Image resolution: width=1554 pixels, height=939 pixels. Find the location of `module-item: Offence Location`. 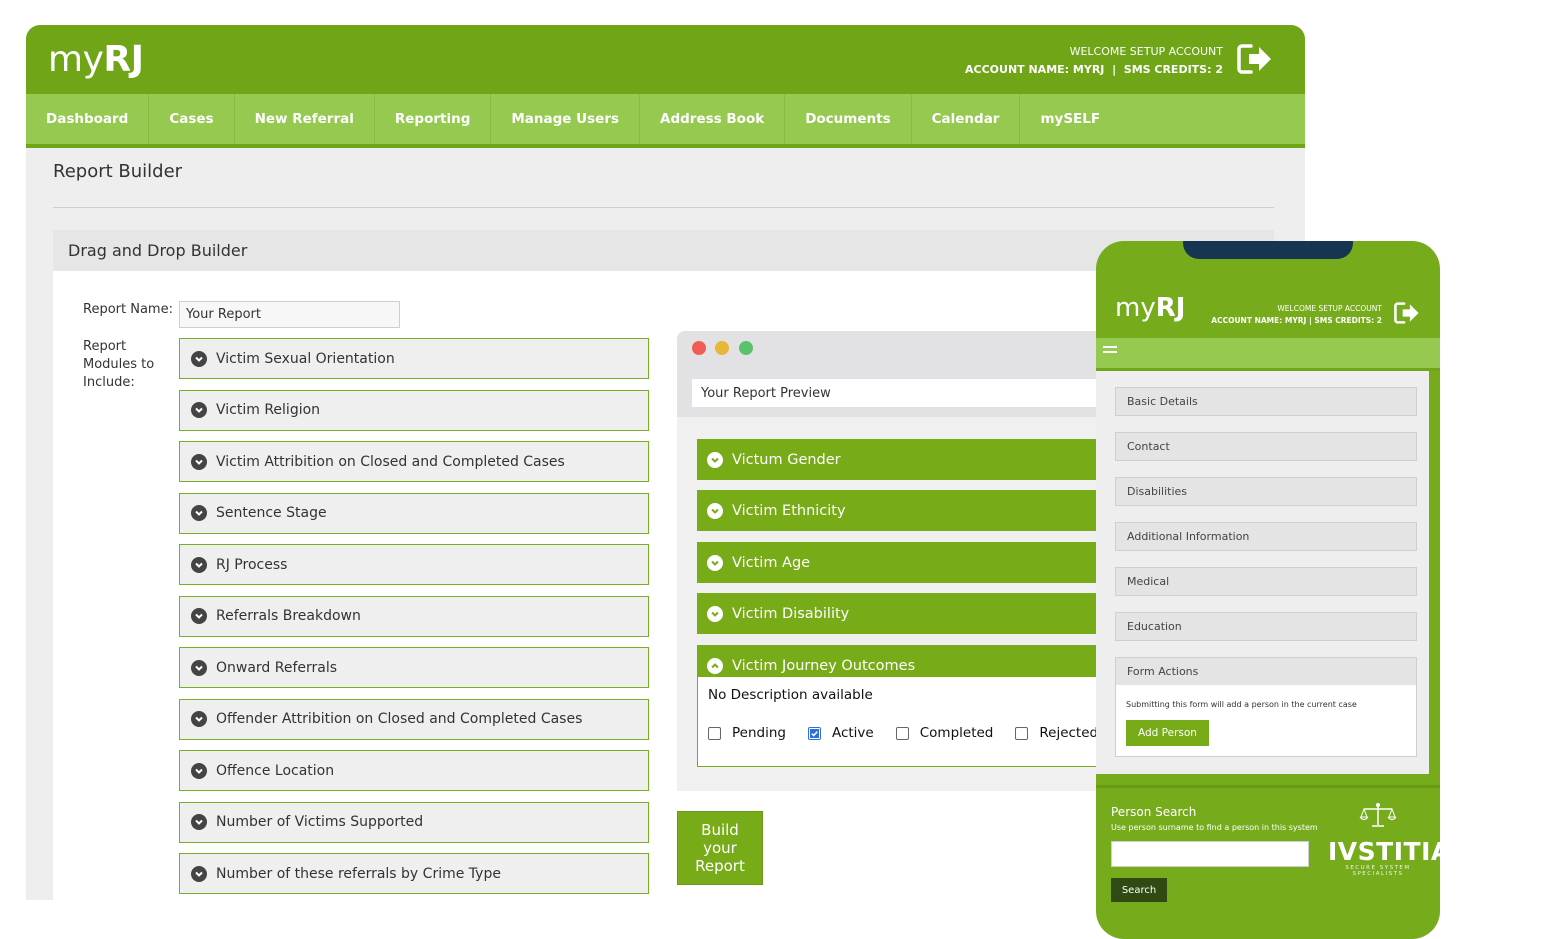

module-item: Offence Location is located at coordinates (414, 770).